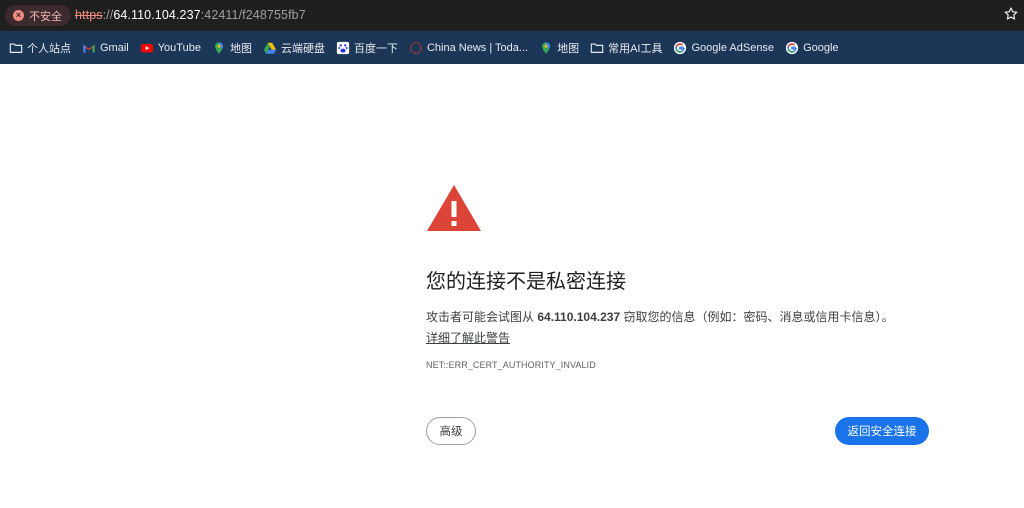  I want to click on bookmark-label: YouTube, so click(179, 47).